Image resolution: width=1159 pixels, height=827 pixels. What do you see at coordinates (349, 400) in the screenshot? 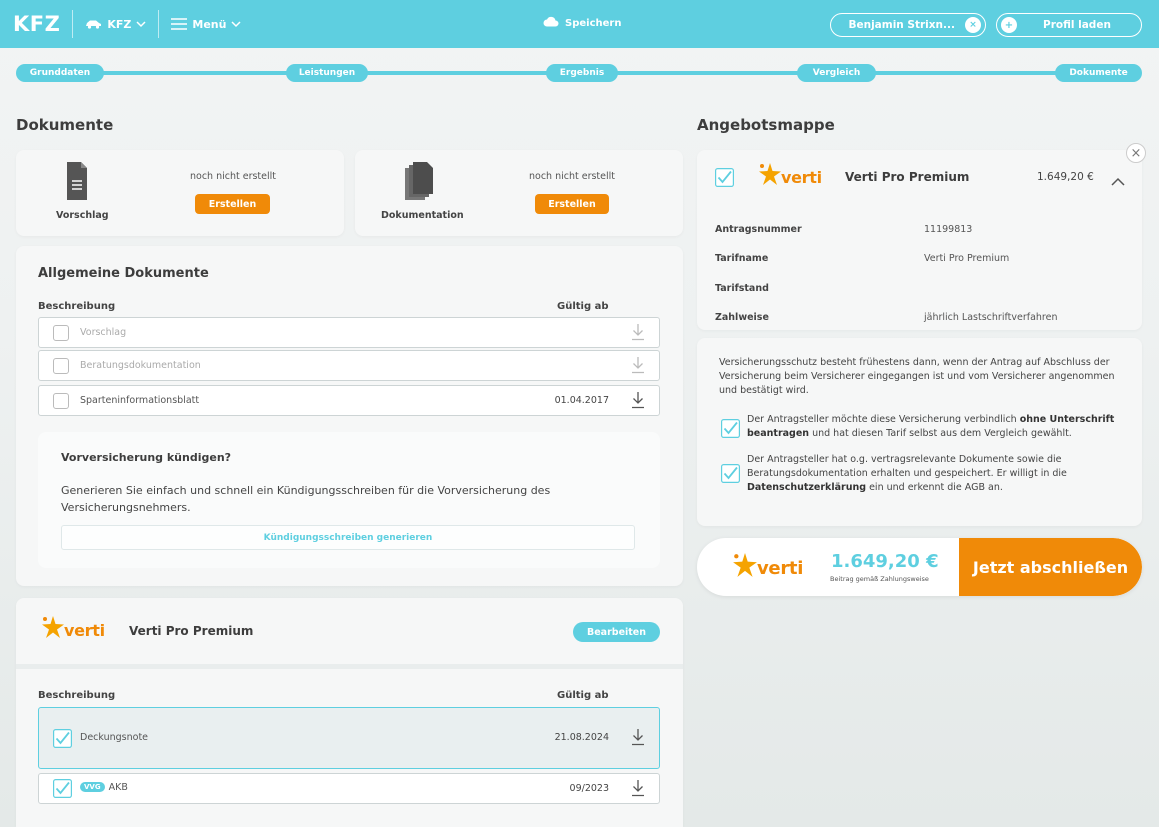
I see `table-row: Sparteninformationsblatt 01.04.2017` at bounding box center [349, 400].